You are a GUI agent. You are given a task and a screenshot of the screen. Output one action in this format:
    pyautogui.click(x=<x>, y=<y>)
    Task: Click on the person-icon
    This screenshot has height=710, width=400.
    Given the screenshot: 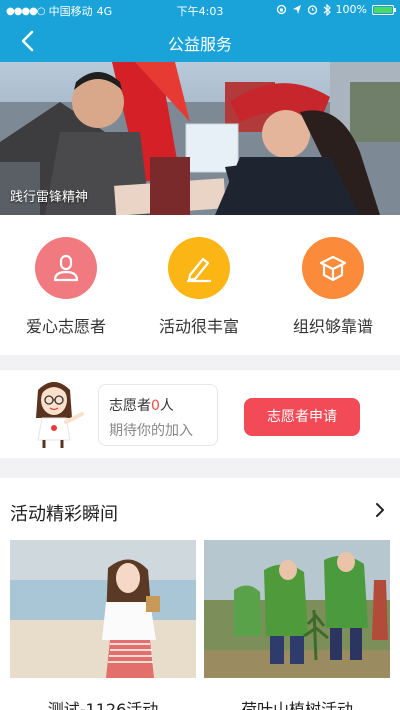 What is the action you would take?
    pyautogui.click(x=66, y=268)
    